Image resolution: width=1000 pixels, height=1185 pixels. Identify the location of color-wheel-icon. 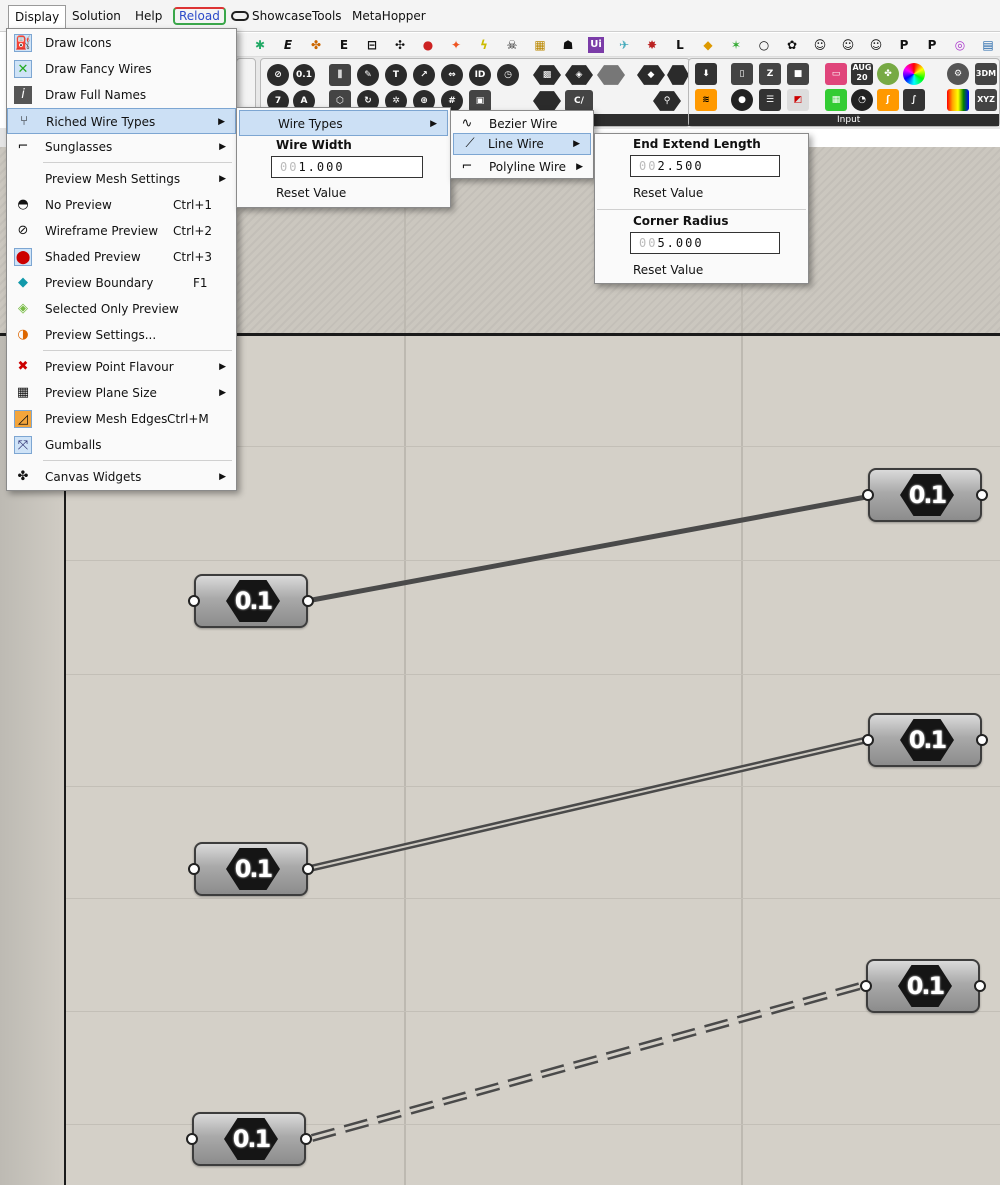
(914, 74).